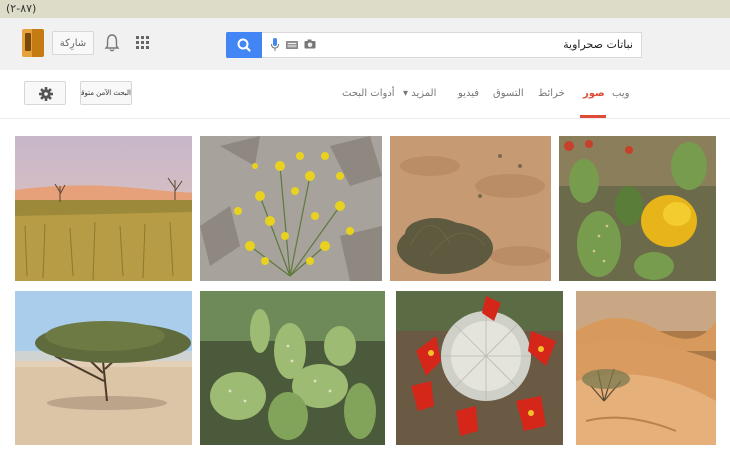  What do you see at coordinates (470, 208) in the screenshot?
I see `image-result-desert-shrub` at bounding box center [470, 208].